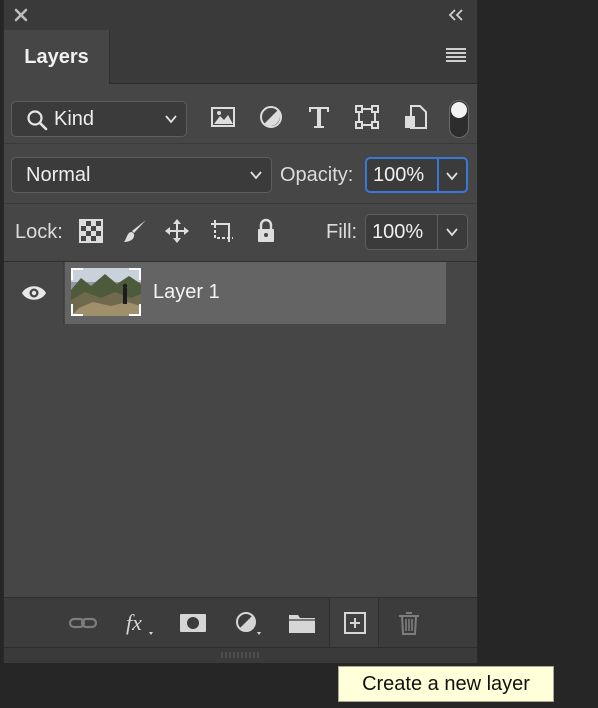 The image size is (598, 708). I want to click on layer-name: Layer 1, so click(186, 292).